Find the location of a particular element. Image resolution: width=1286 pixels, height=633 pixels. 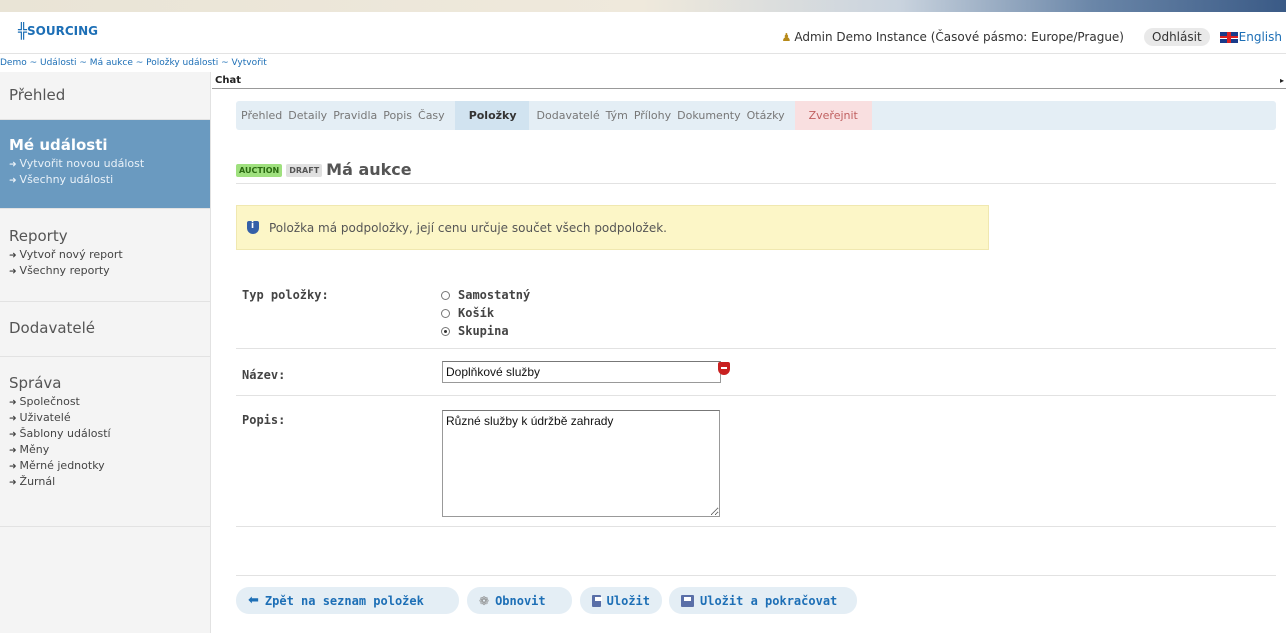

refresh-button: ❁ Obnovit is located at coordinates (519, 600).